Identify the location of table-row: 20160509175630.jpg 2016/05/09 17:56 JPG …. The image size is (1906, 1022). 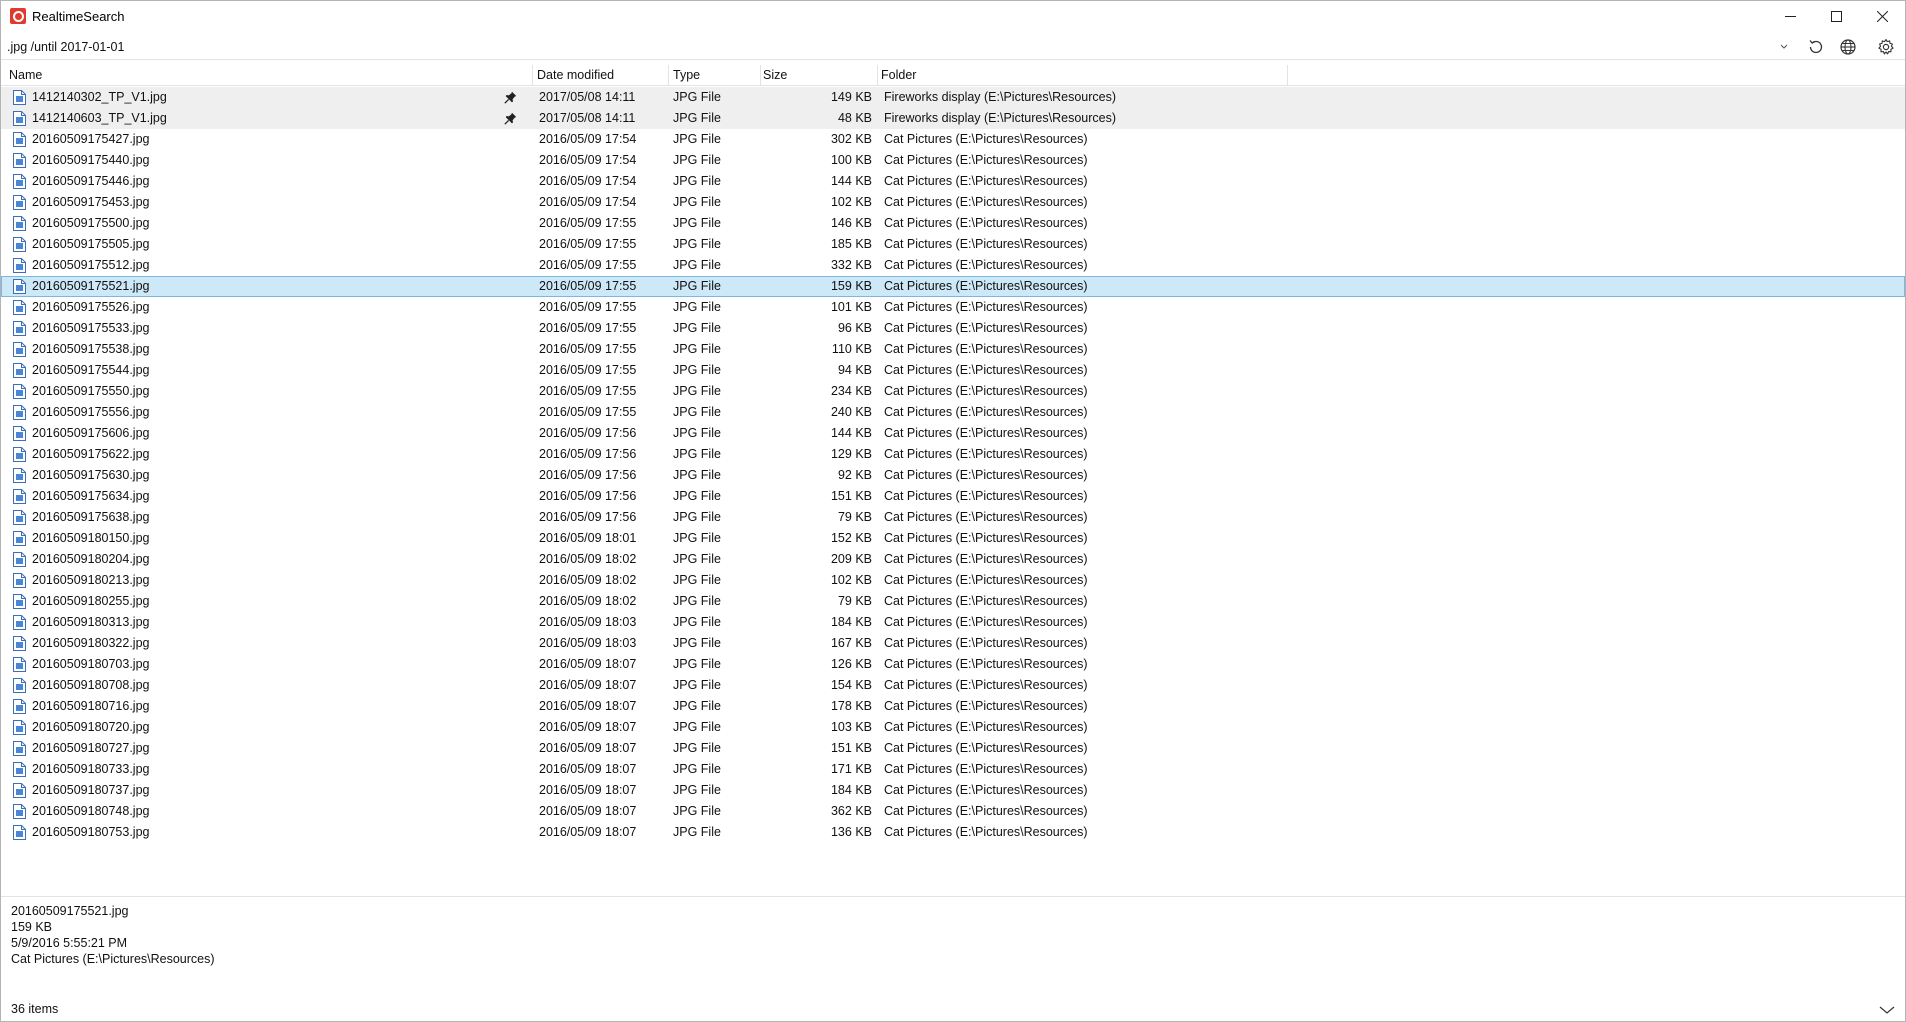
(953, 475).